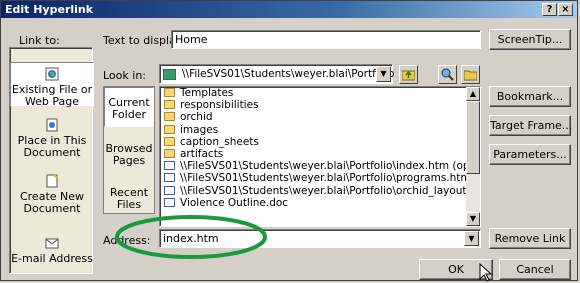 This screenshot has height=283, width=580. I want to click on place-current-line2: Folder, so click(129, 114).